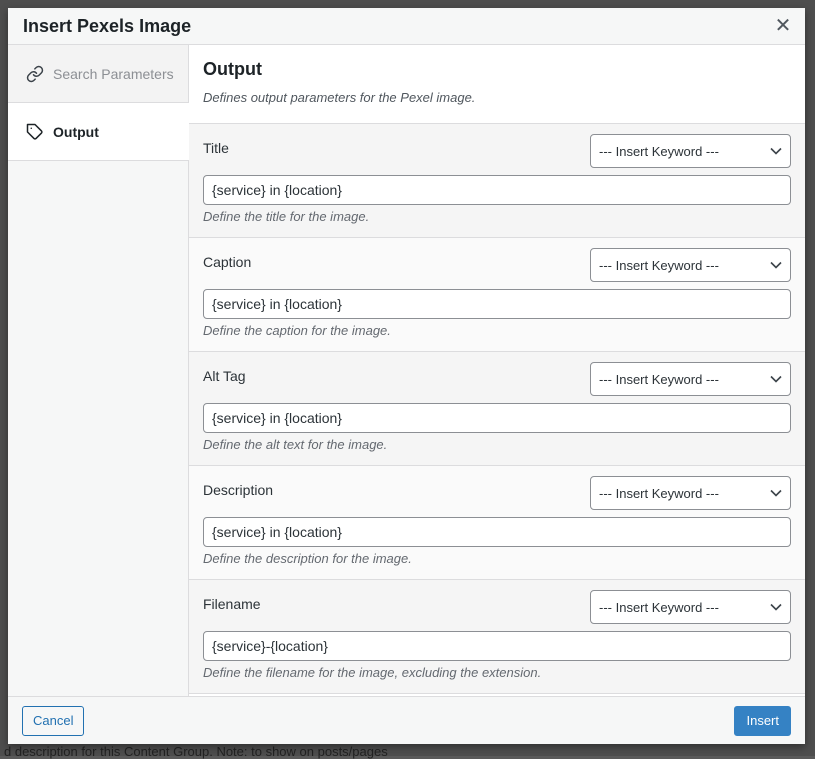 This screenshot has width=815, height=759. I want to click on field-help: Define the alt text for the image., so click(295, 444).